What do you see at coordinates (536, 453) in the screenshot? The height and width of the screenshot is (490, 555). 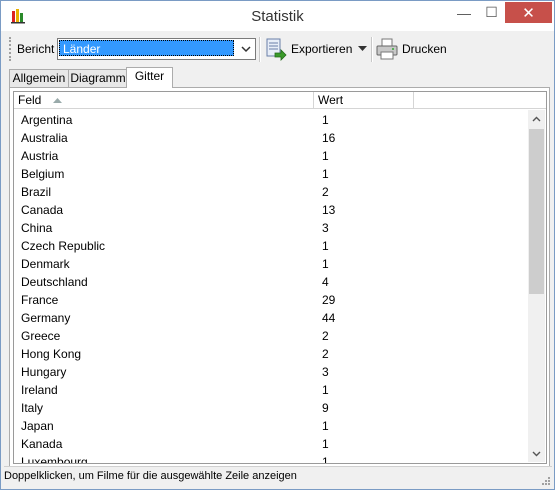 I see `scroll-down-button` at bounding box center [536, 453].